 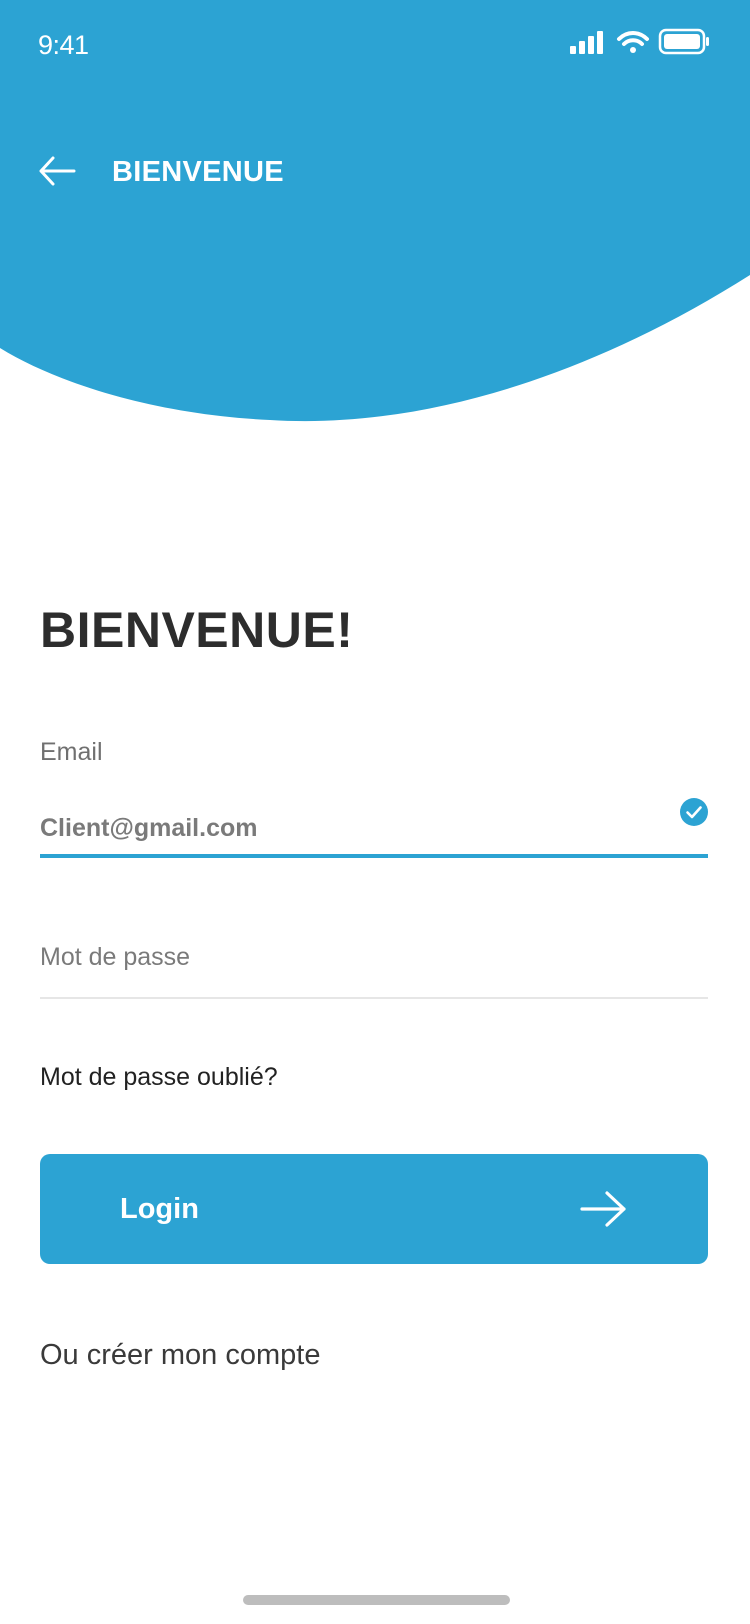 What do you see at coordinates (376, 1600) in the screenshot?
I see `home-indicator` at bounding box center [376, 1600].